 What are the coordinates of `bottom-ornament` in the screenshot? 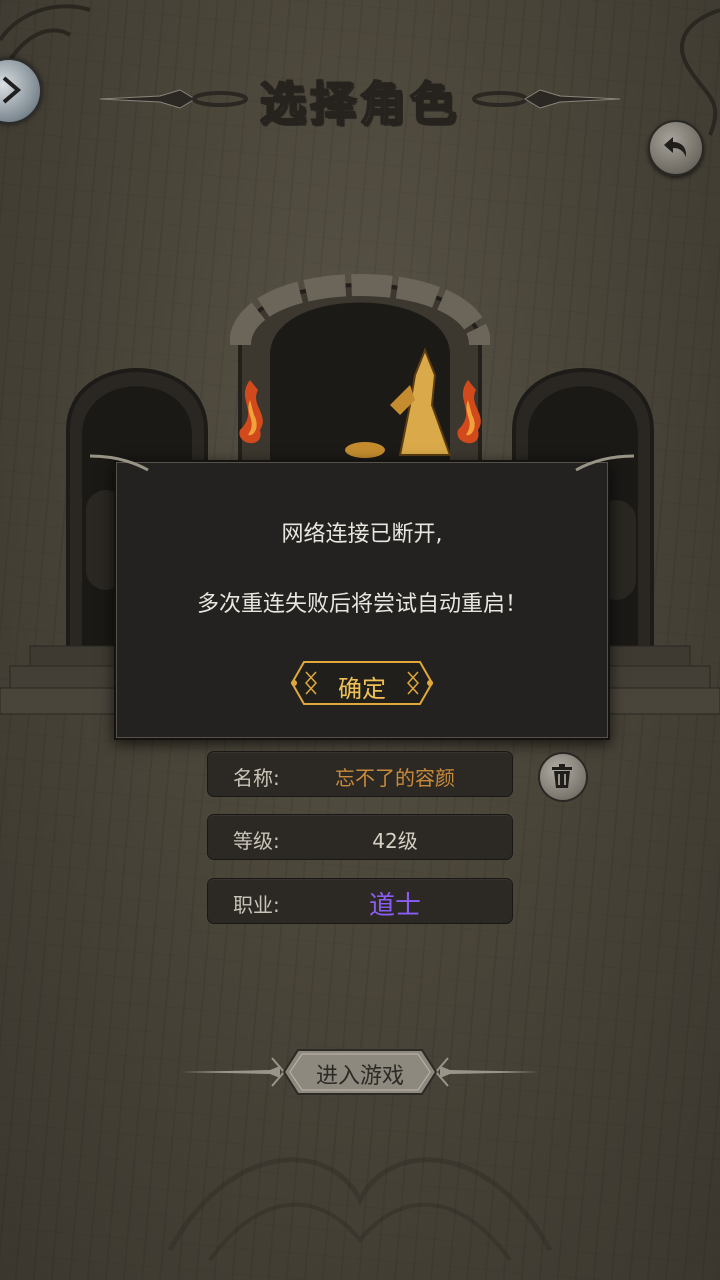 It's located at (360, 1209).